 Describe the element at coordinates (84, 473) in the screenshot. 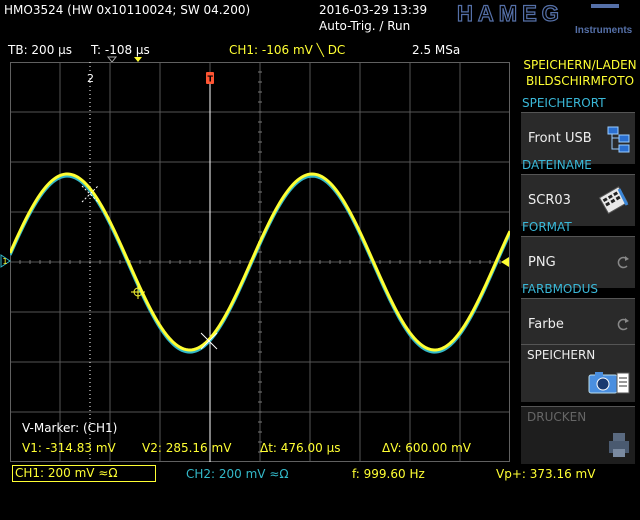

I see `ch1-setting: CH1: 200 mV ≈Ω` at that location.